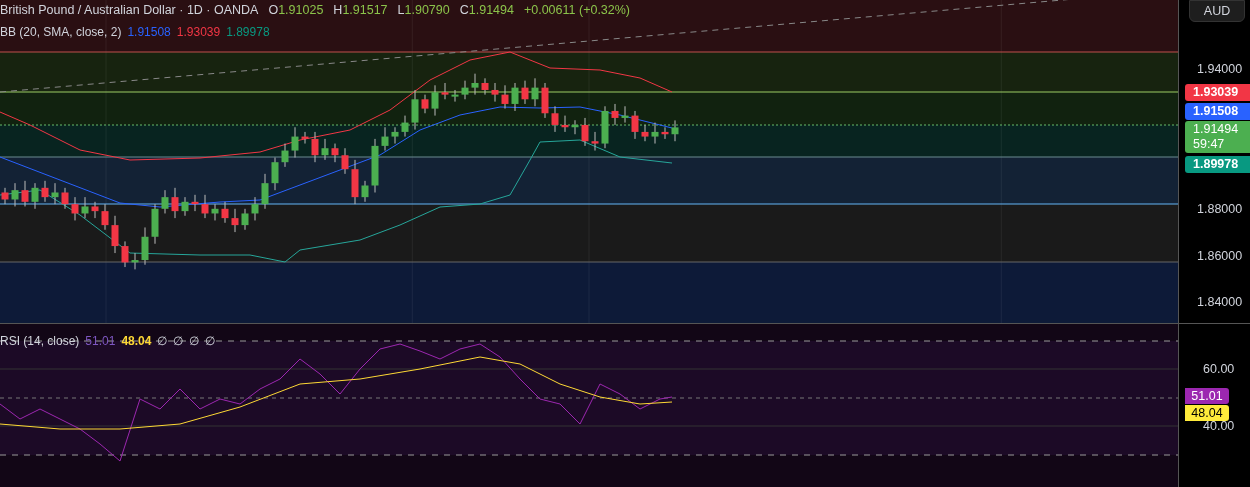 The image size is (1250, 487). Describe the element at coordinates (365, 10) in the screenshot. I see `ohlc-value: 1.91517` at that location.